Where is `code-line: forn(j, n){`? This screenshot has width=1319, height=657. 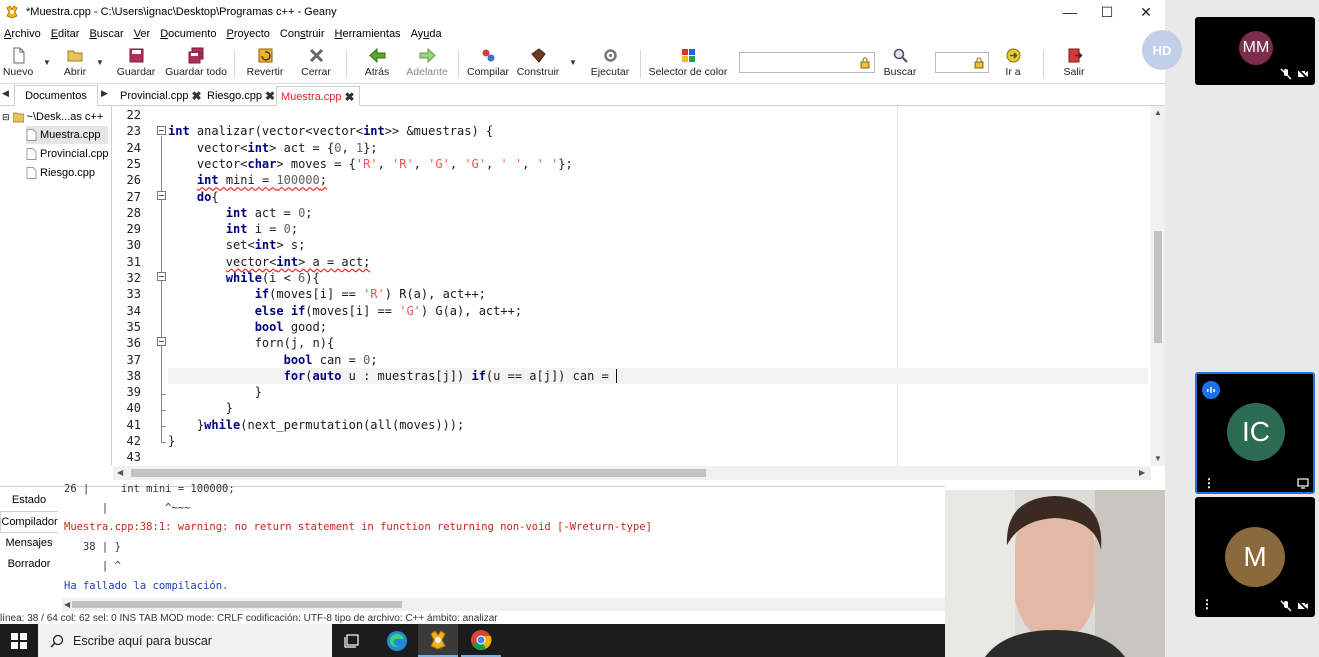
code-line: forn(j, n){ is located at coordinates (251, 343).